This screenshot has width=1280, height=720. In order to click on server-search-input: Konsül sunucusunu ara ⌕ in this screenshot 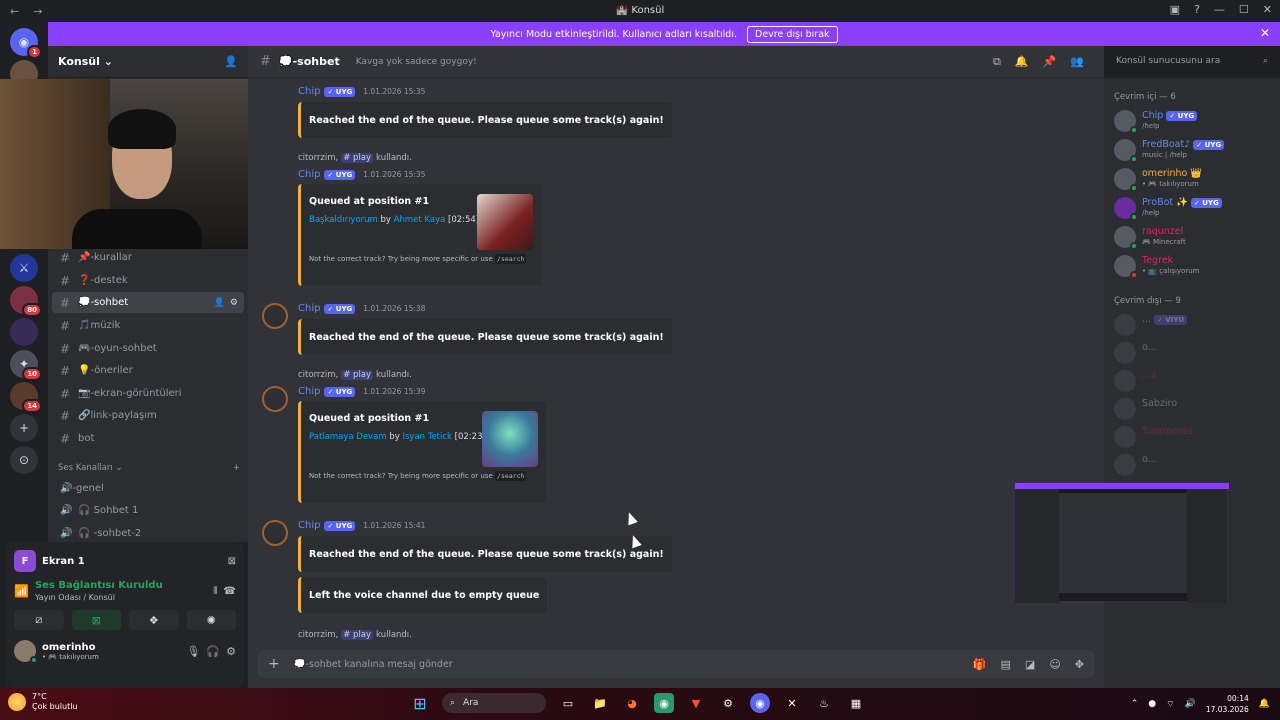, I will do `click(1192, 62)`.